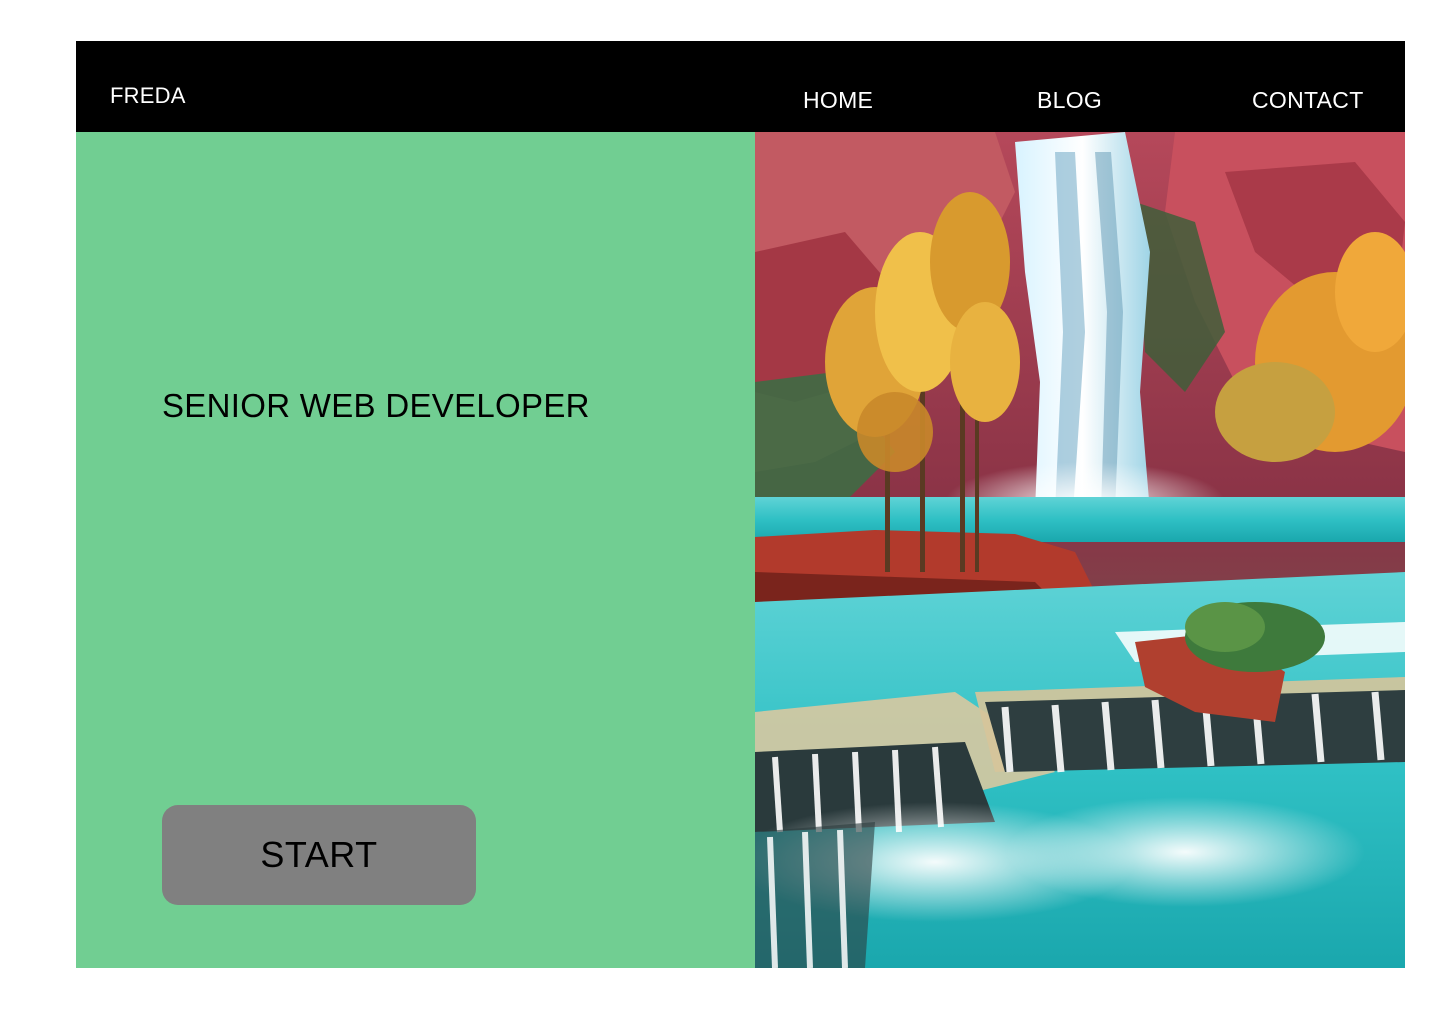 Image resolution: width=1440 pixels, height=1024 pixels. Describe the element at coordinates (838, 100) in the screenshot. I see `nav-link-home: HOME` at that location.